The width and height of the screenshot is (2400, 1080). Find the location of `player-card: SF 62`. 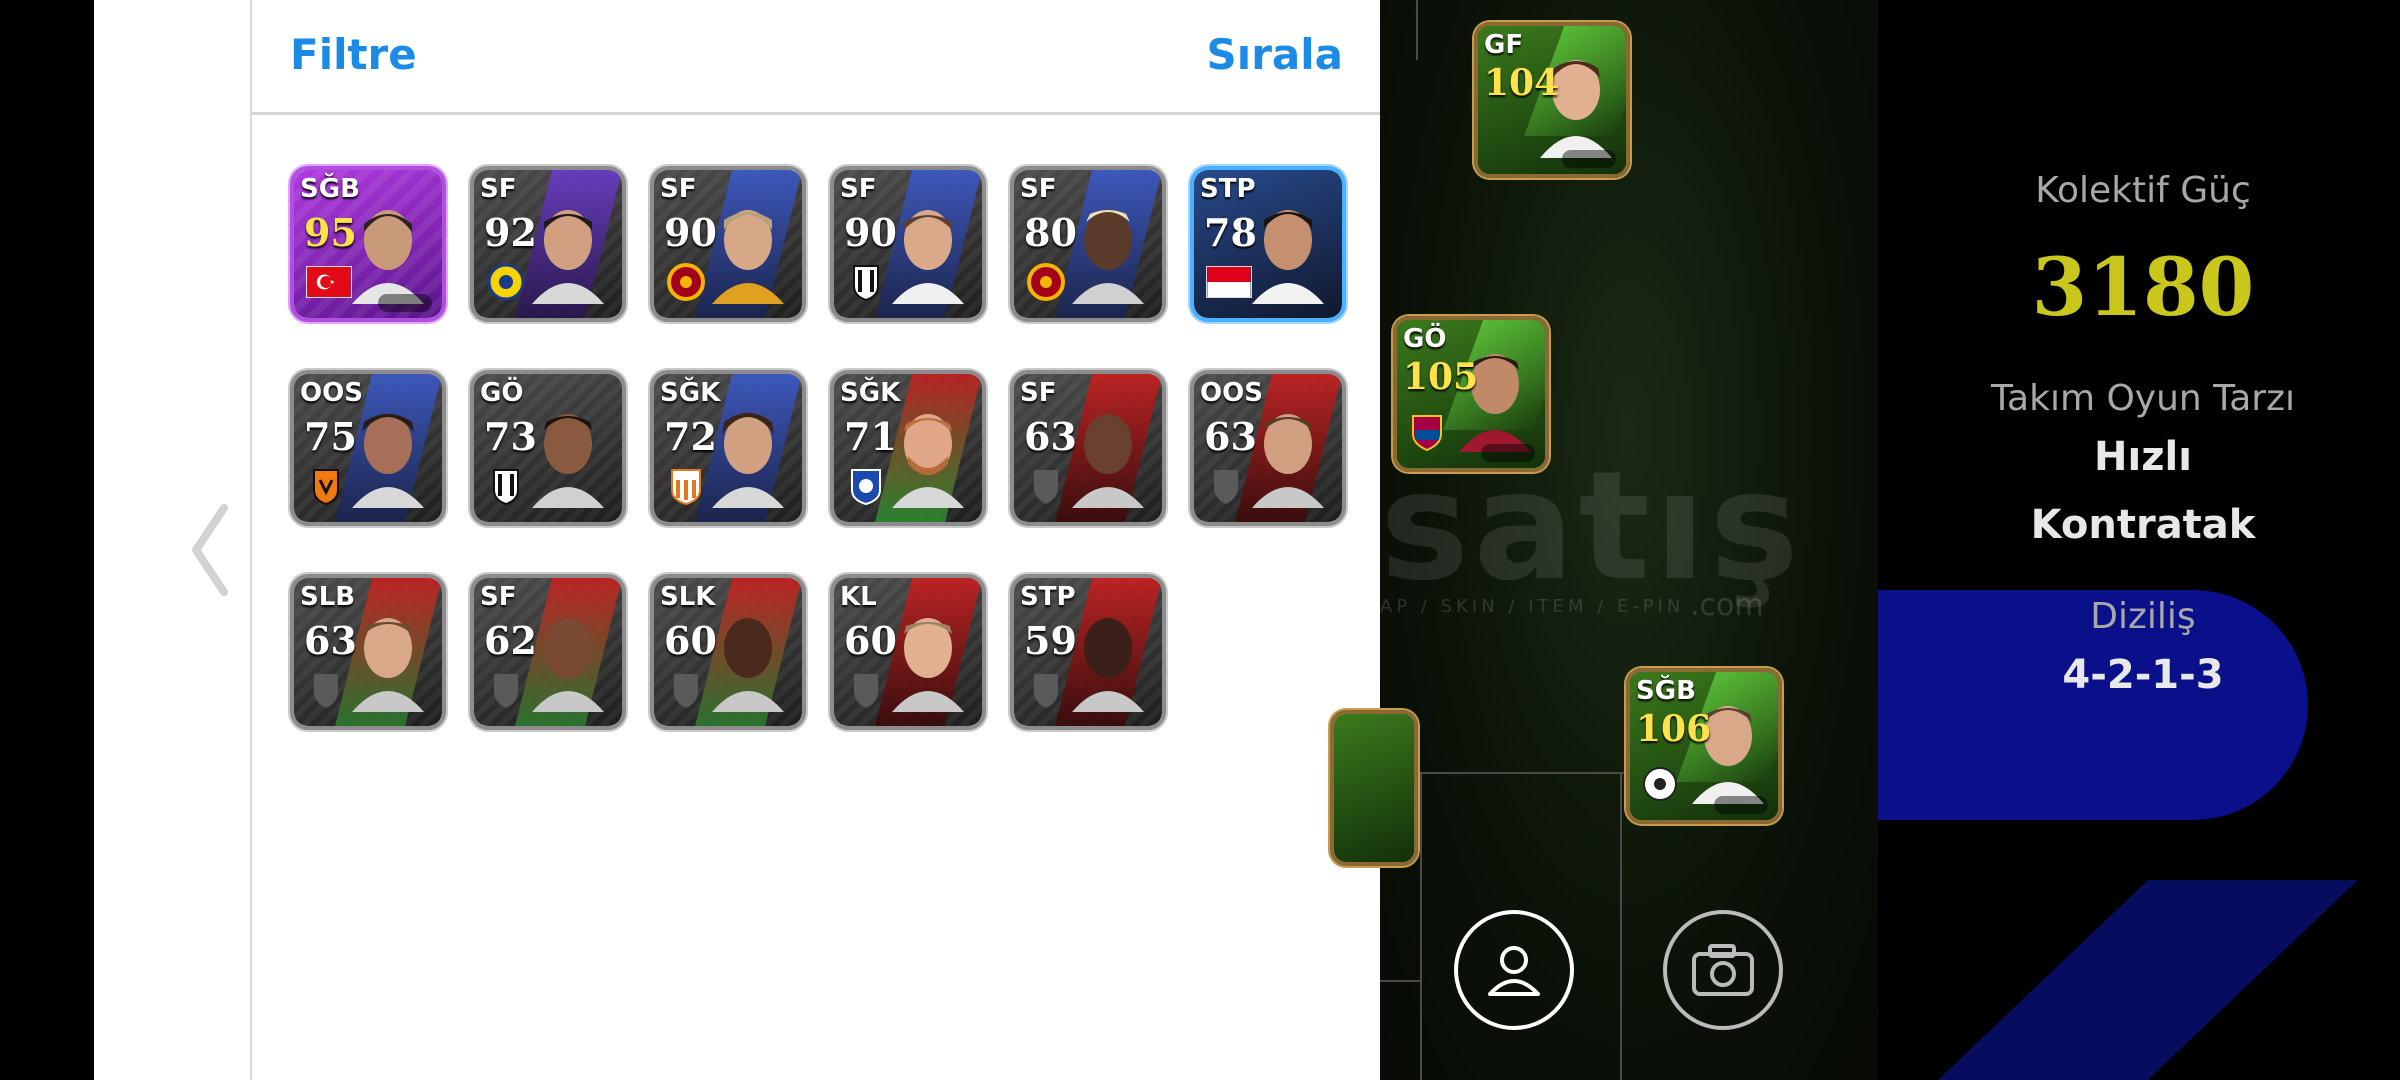

player-card: SF 62 is located at coordinates (548, 652).